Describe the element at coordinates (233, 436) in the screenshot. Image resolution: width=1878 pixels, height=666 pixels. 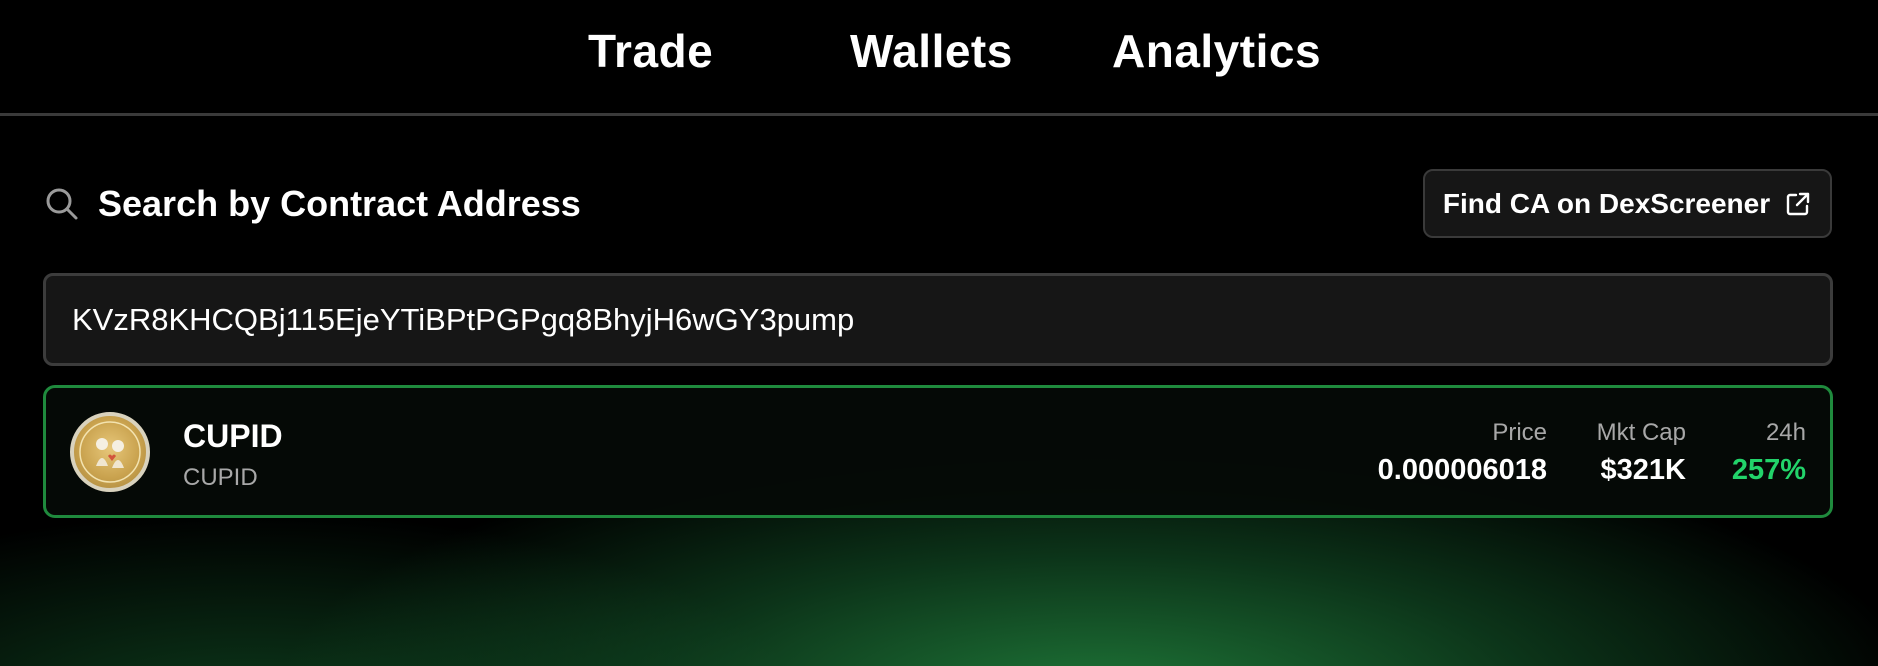
I see `token-name: CUPID` at that location.